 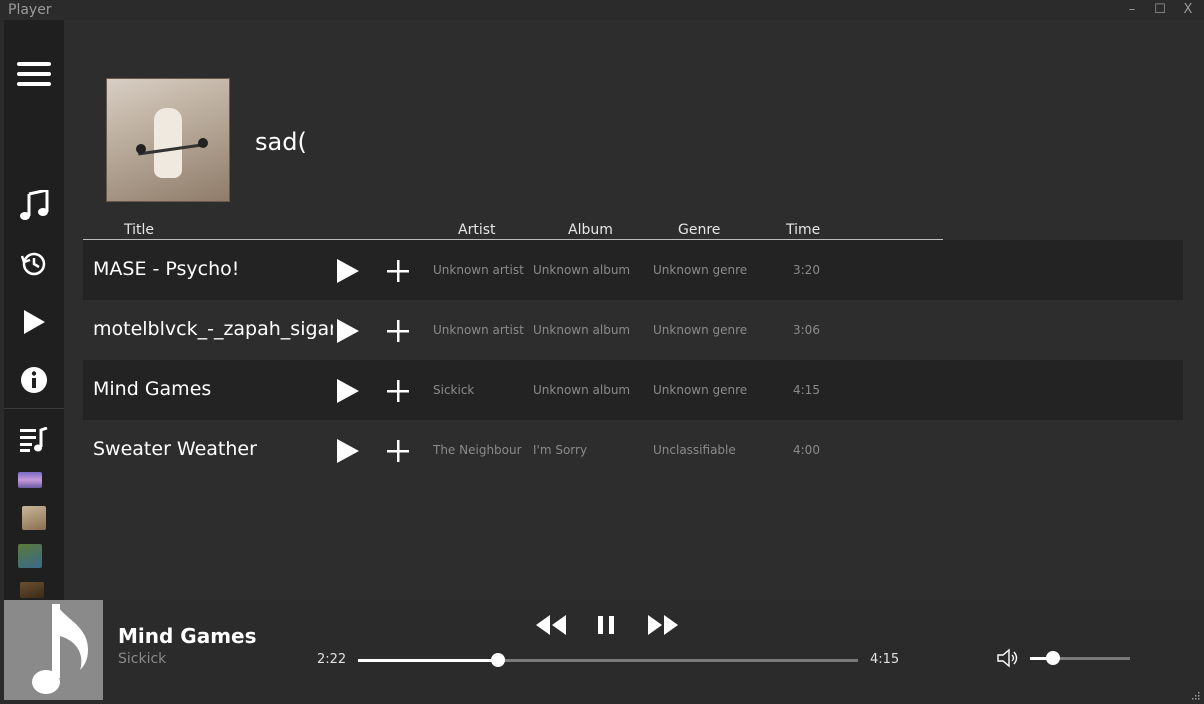 I want to click on track-time: 4:00, so click(x=806, y=450).